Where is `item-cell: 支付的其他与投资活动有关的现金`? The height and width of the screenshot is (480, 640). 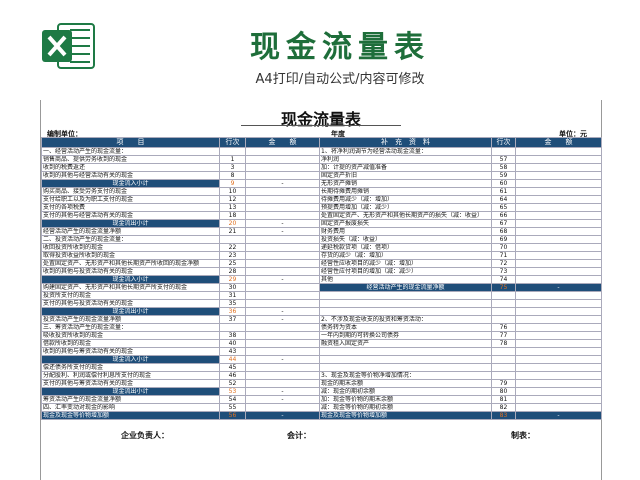
item-cell: 支付的其他与投资活动有关的现金 is located at coordinates (130, 303).